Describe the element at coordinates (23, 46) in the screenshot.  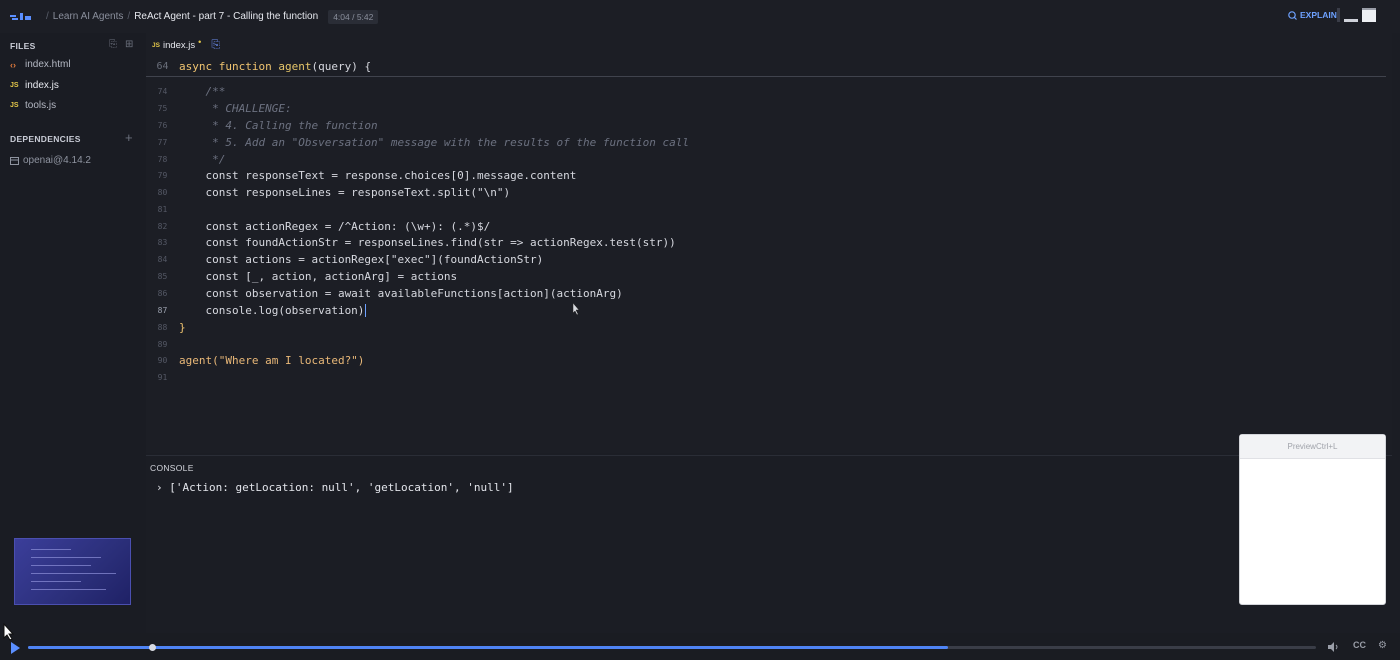
I see `files-title: FILES` at that location.